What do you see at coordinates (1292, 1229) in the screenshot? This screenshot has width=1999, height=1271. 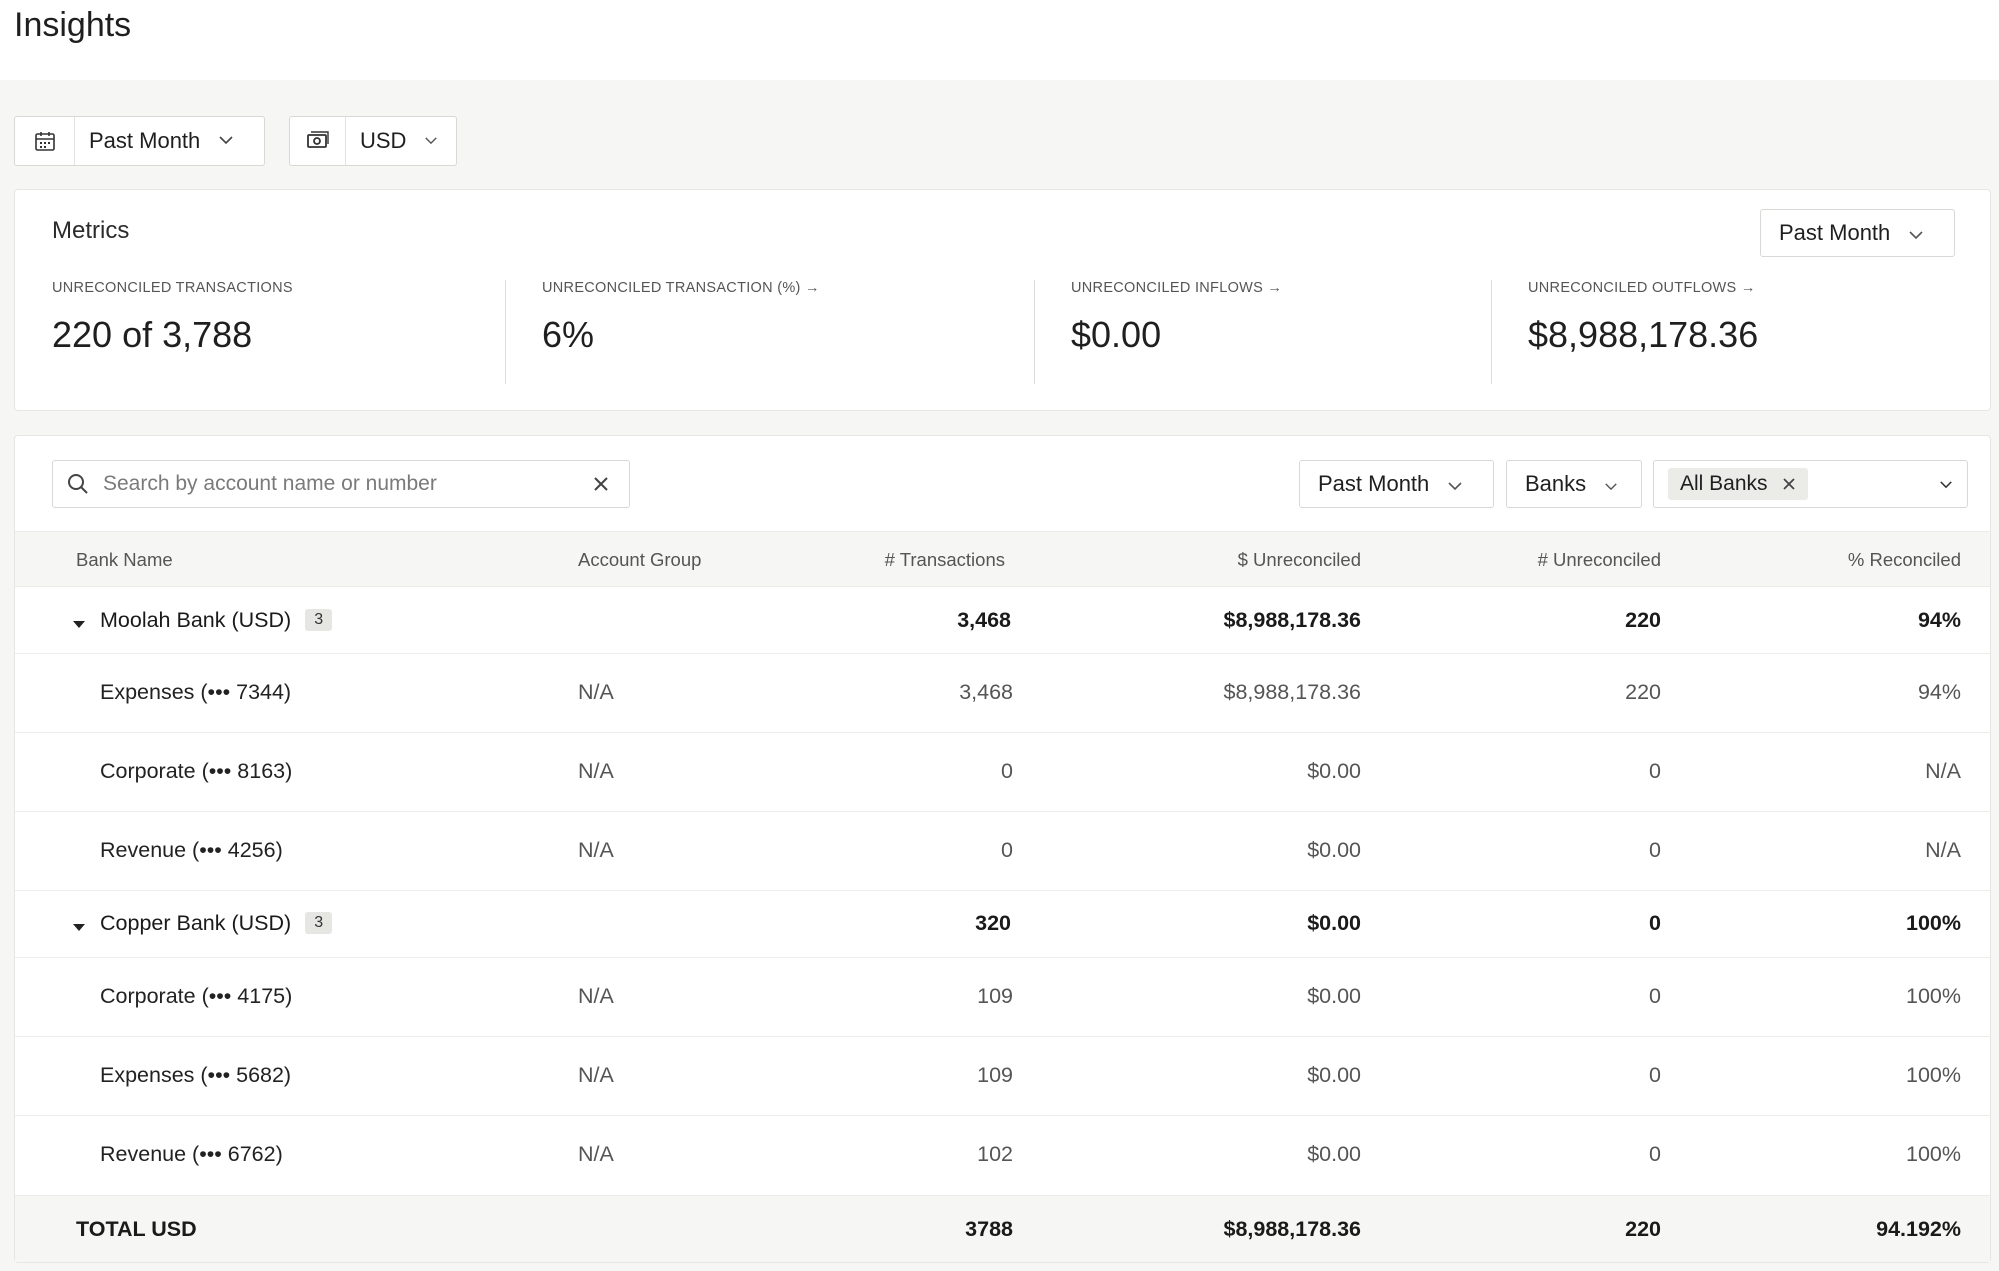 I see `total-unreconciled-amount-cell: $8,988,178.36` at bounding box center [1292, 1229].